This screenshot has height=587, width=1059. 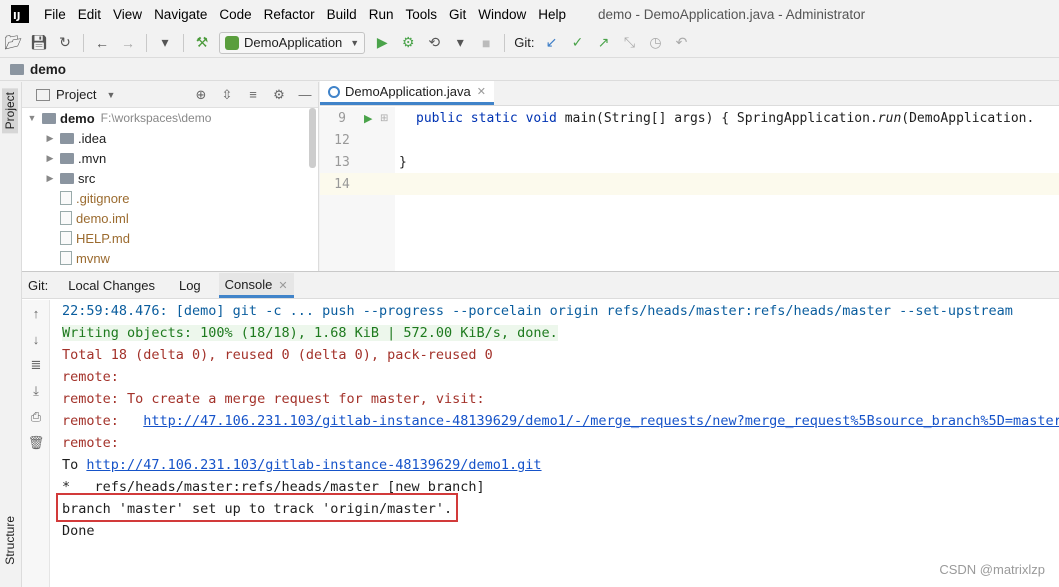 What do you see at coordinates (36, 339) in the screenshot?
I see `scroll-down-icon: ↓` at bounding box center [36, 339].